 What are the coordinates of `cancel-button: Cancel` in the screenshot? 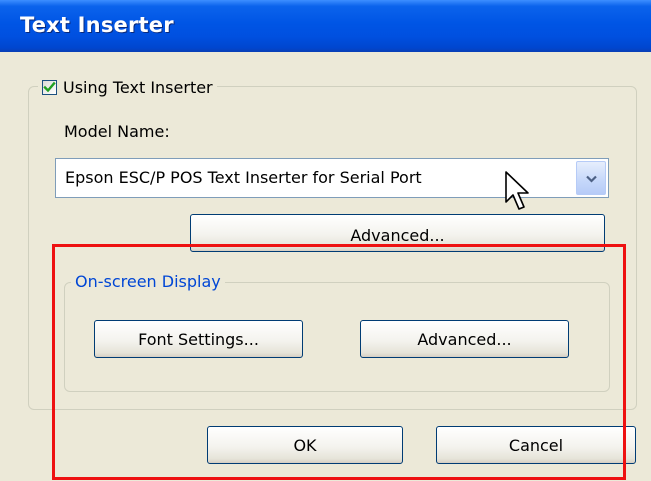 It's located at (536, 445).